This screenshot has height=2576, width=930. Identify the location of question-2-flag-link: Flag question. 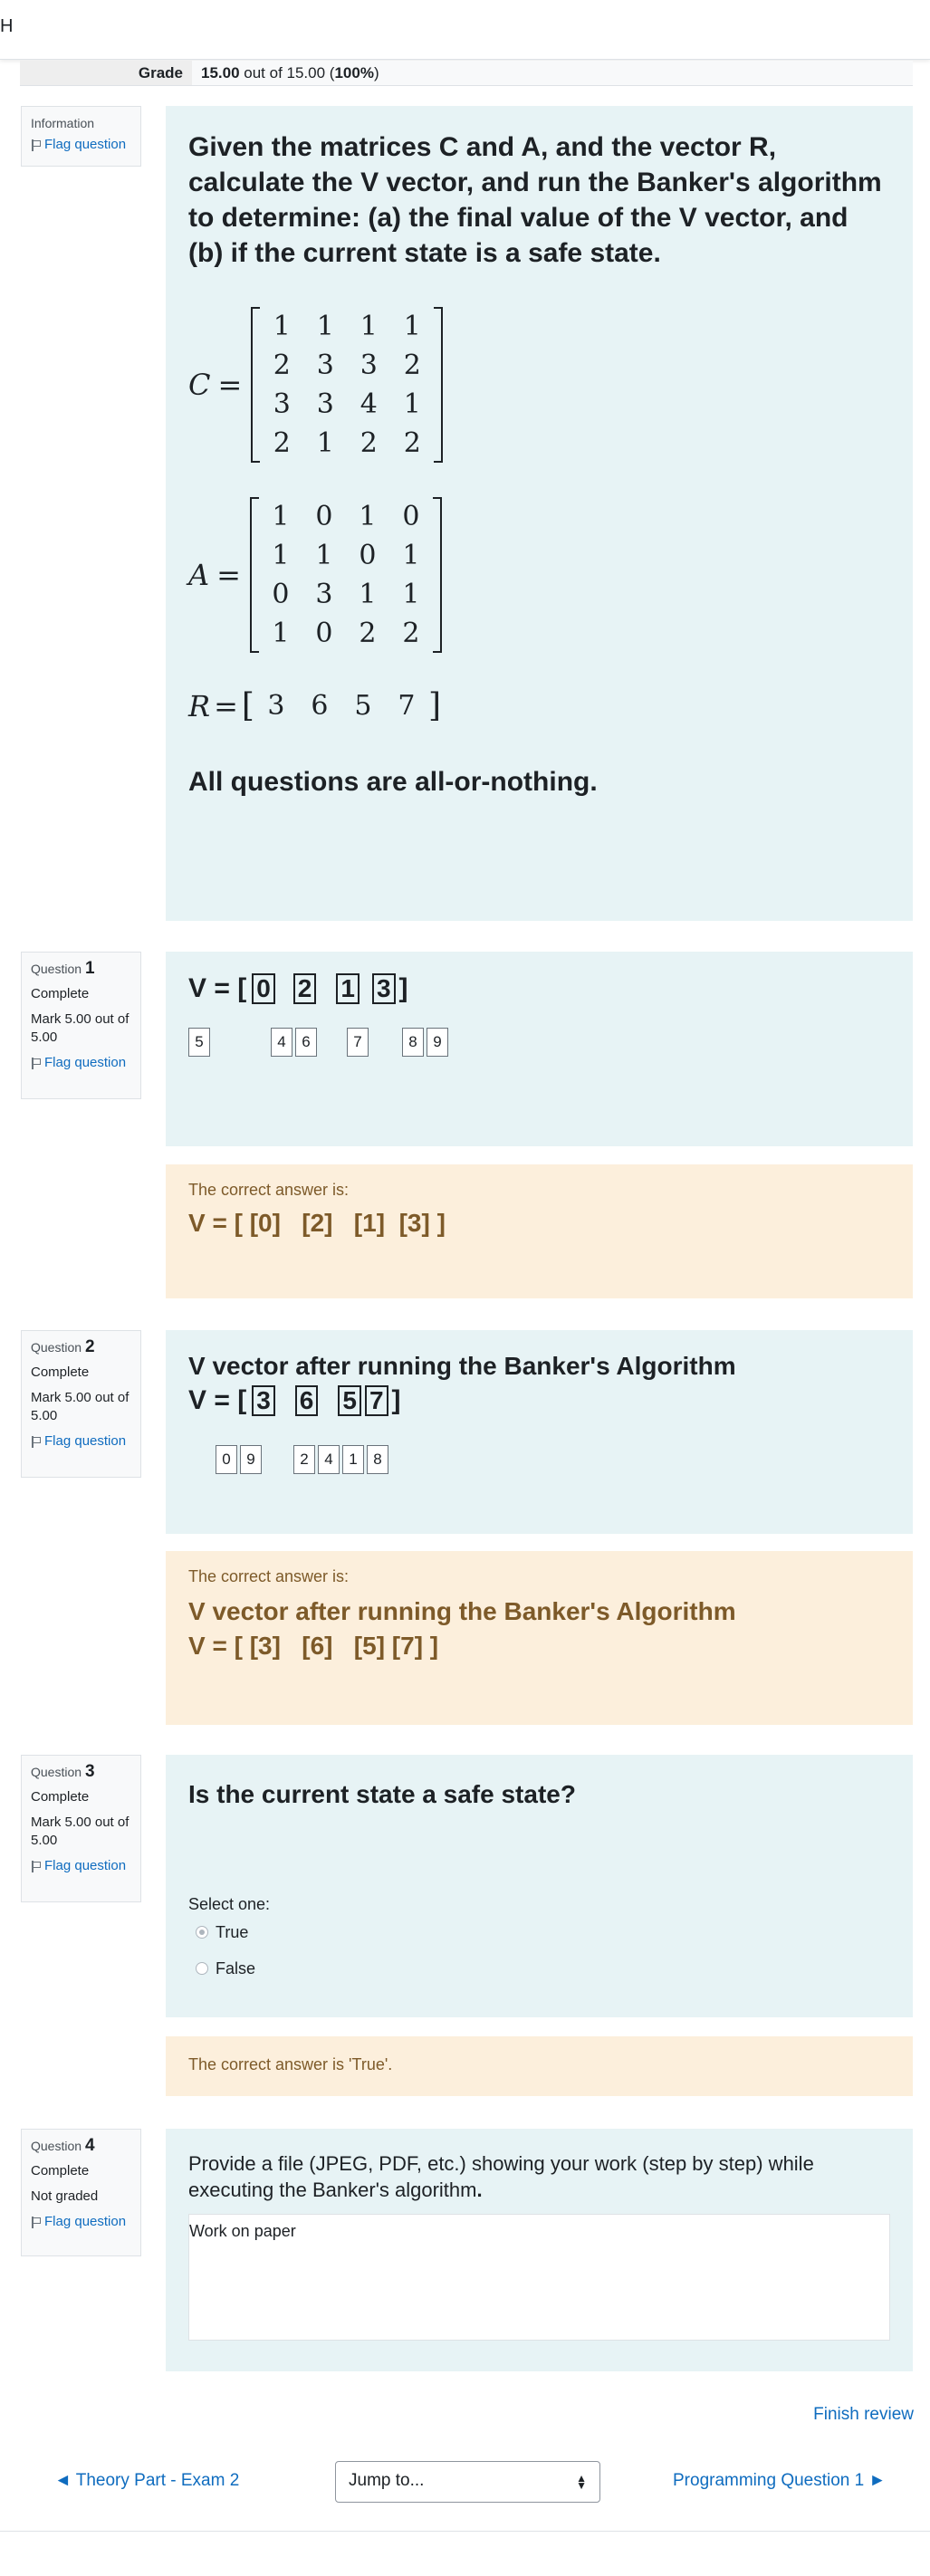
(81, 1441).